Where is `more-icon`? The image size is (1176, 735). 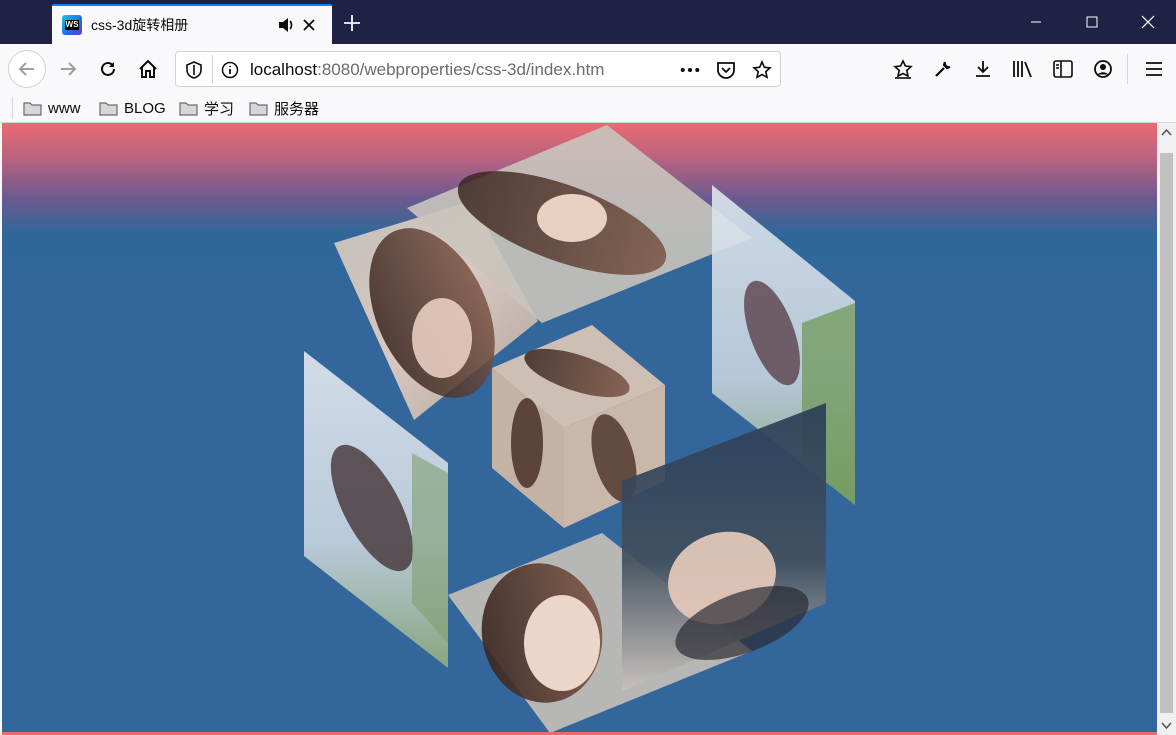
more-icon is located at coordinates (690, 70).